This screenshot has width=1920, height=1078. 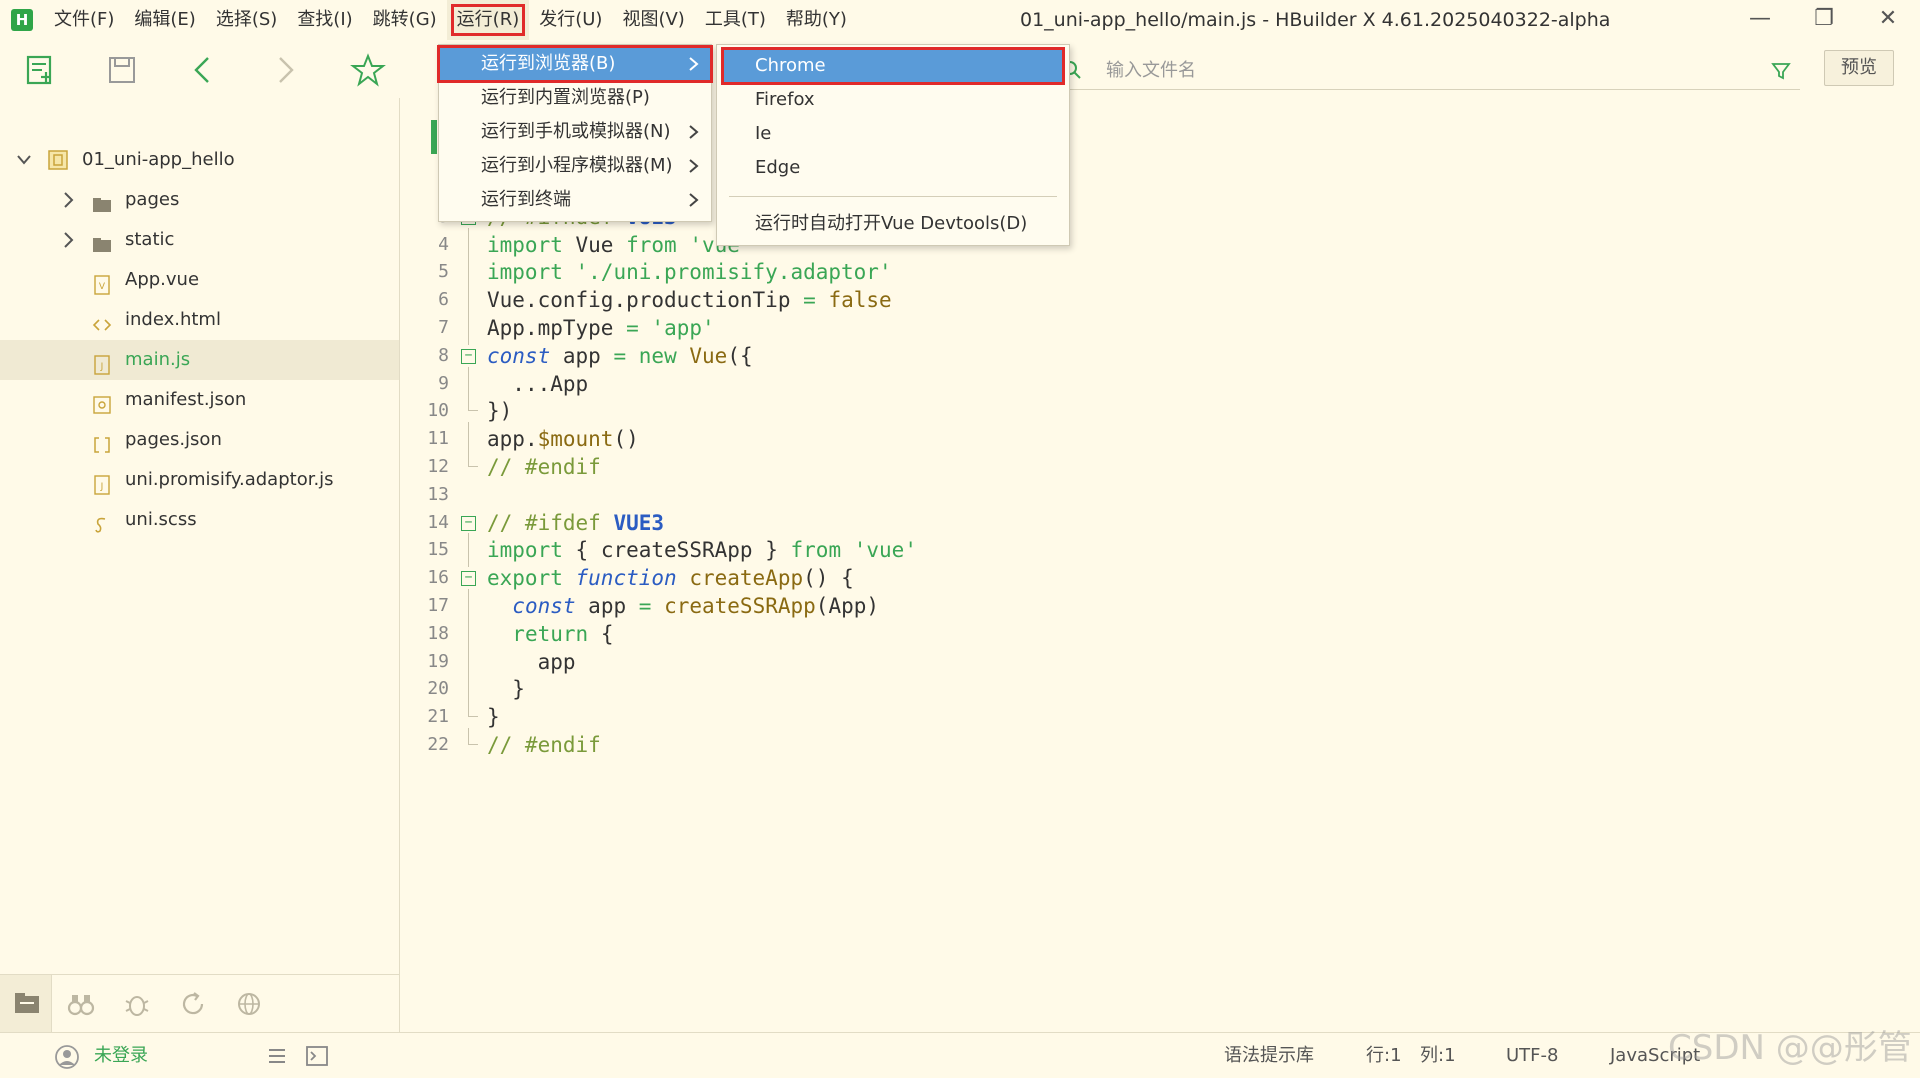 What do you see at coordinates (1269, 1055) in the screenshot?
I see `syntax-library: 语法提示库` at bounding box center [1269, 1055].